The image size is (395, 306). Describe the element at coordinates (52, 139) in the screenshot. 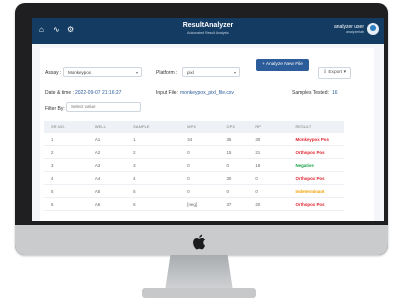

I see `cell-srno: 1` at that location.